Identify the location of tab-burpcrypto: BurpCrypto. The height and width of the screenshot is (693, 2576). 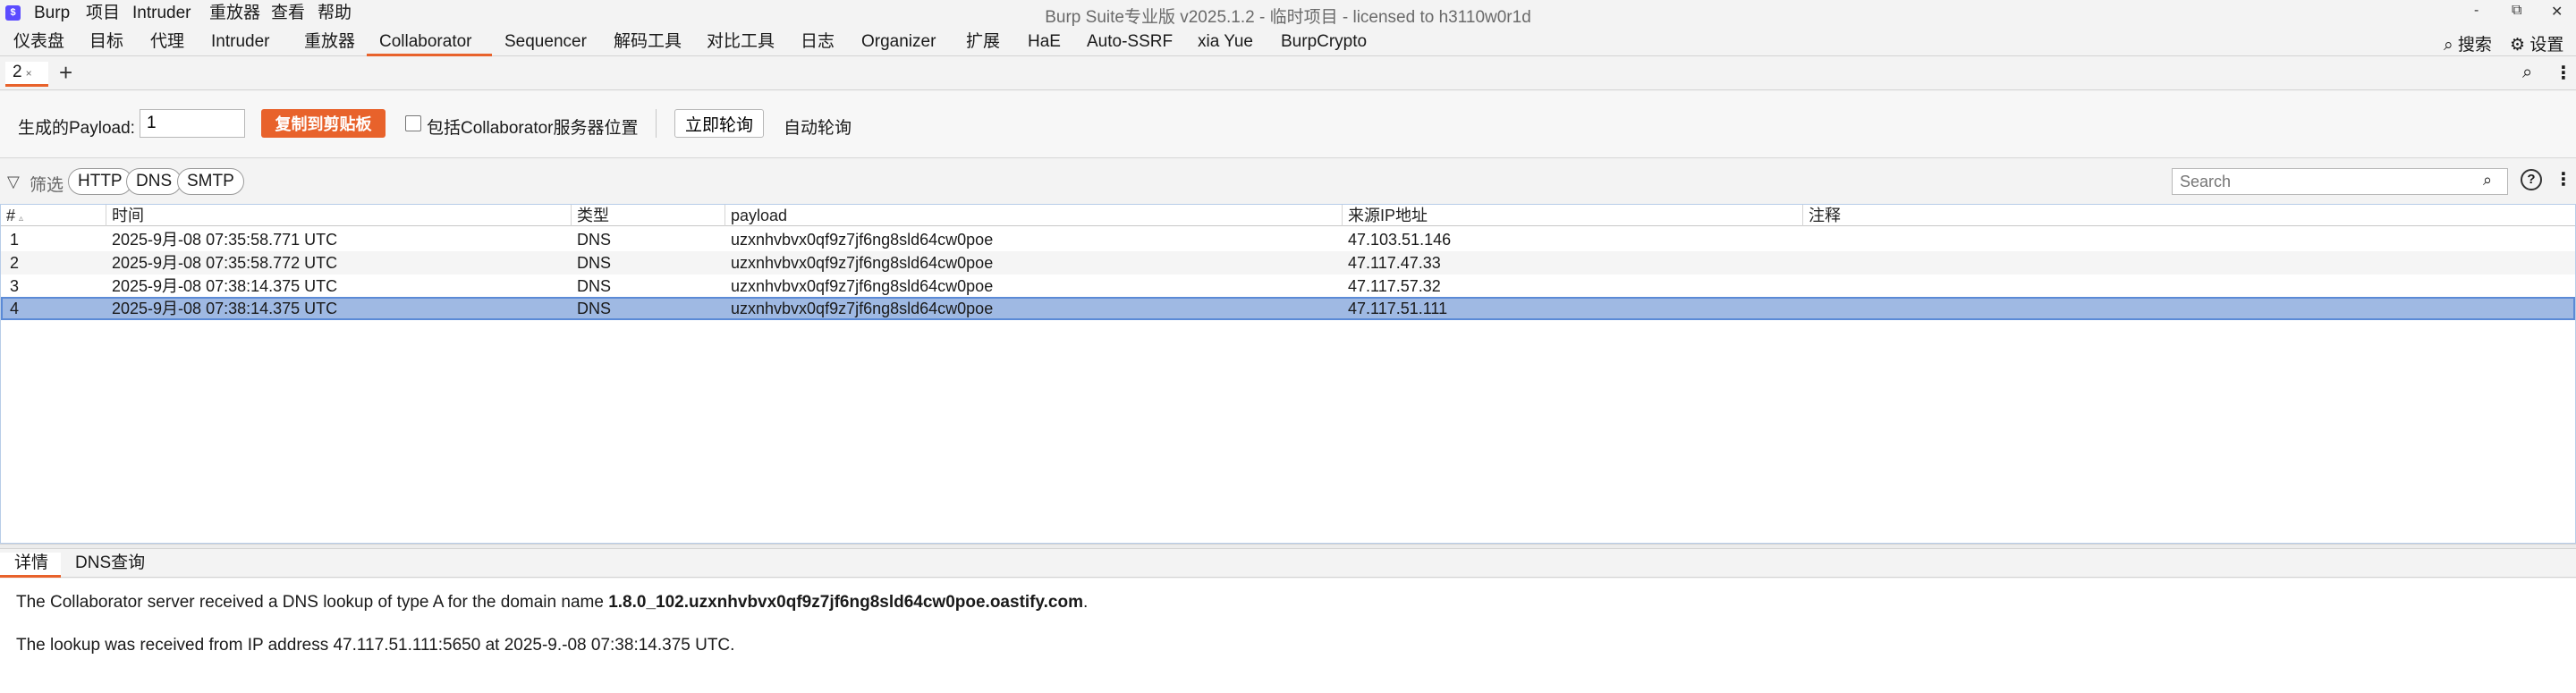
(1324, 42).